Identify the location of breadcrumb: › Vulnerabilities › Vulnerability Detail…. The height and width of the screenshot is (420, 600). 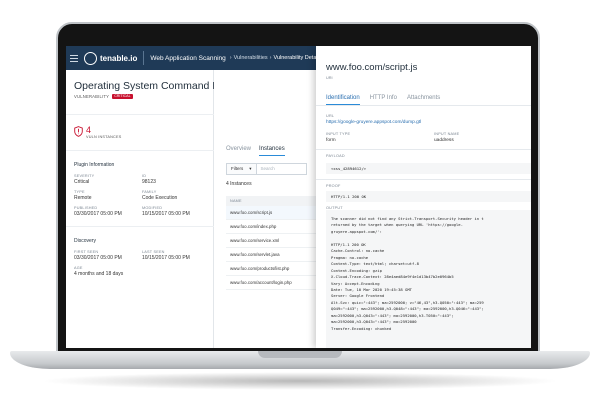
(275, 58).